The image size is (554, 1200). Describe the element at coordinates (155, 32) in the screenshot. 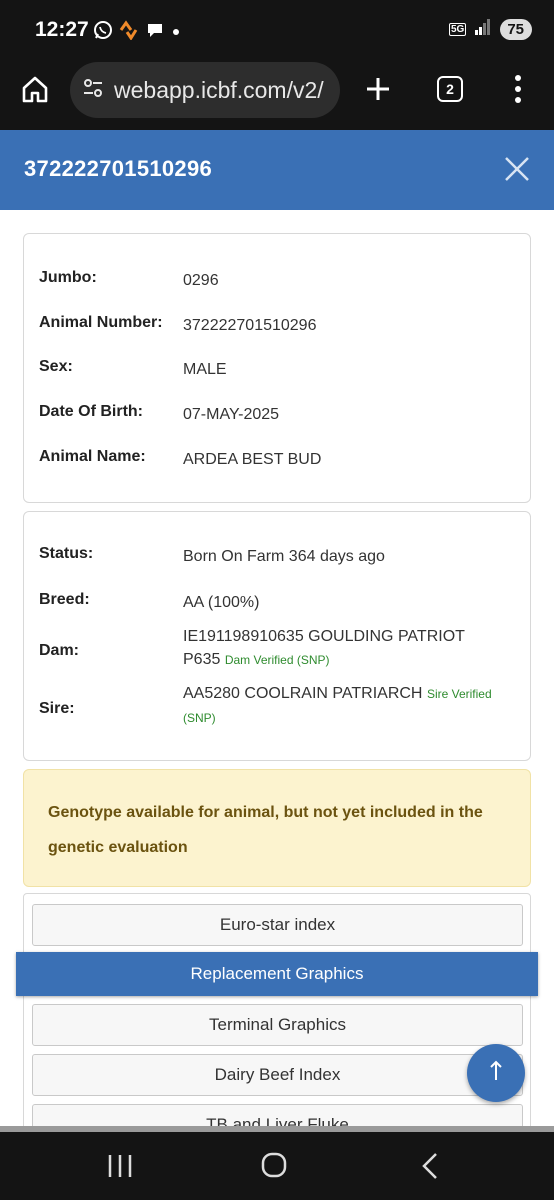

I see `chat-icon` at that location.